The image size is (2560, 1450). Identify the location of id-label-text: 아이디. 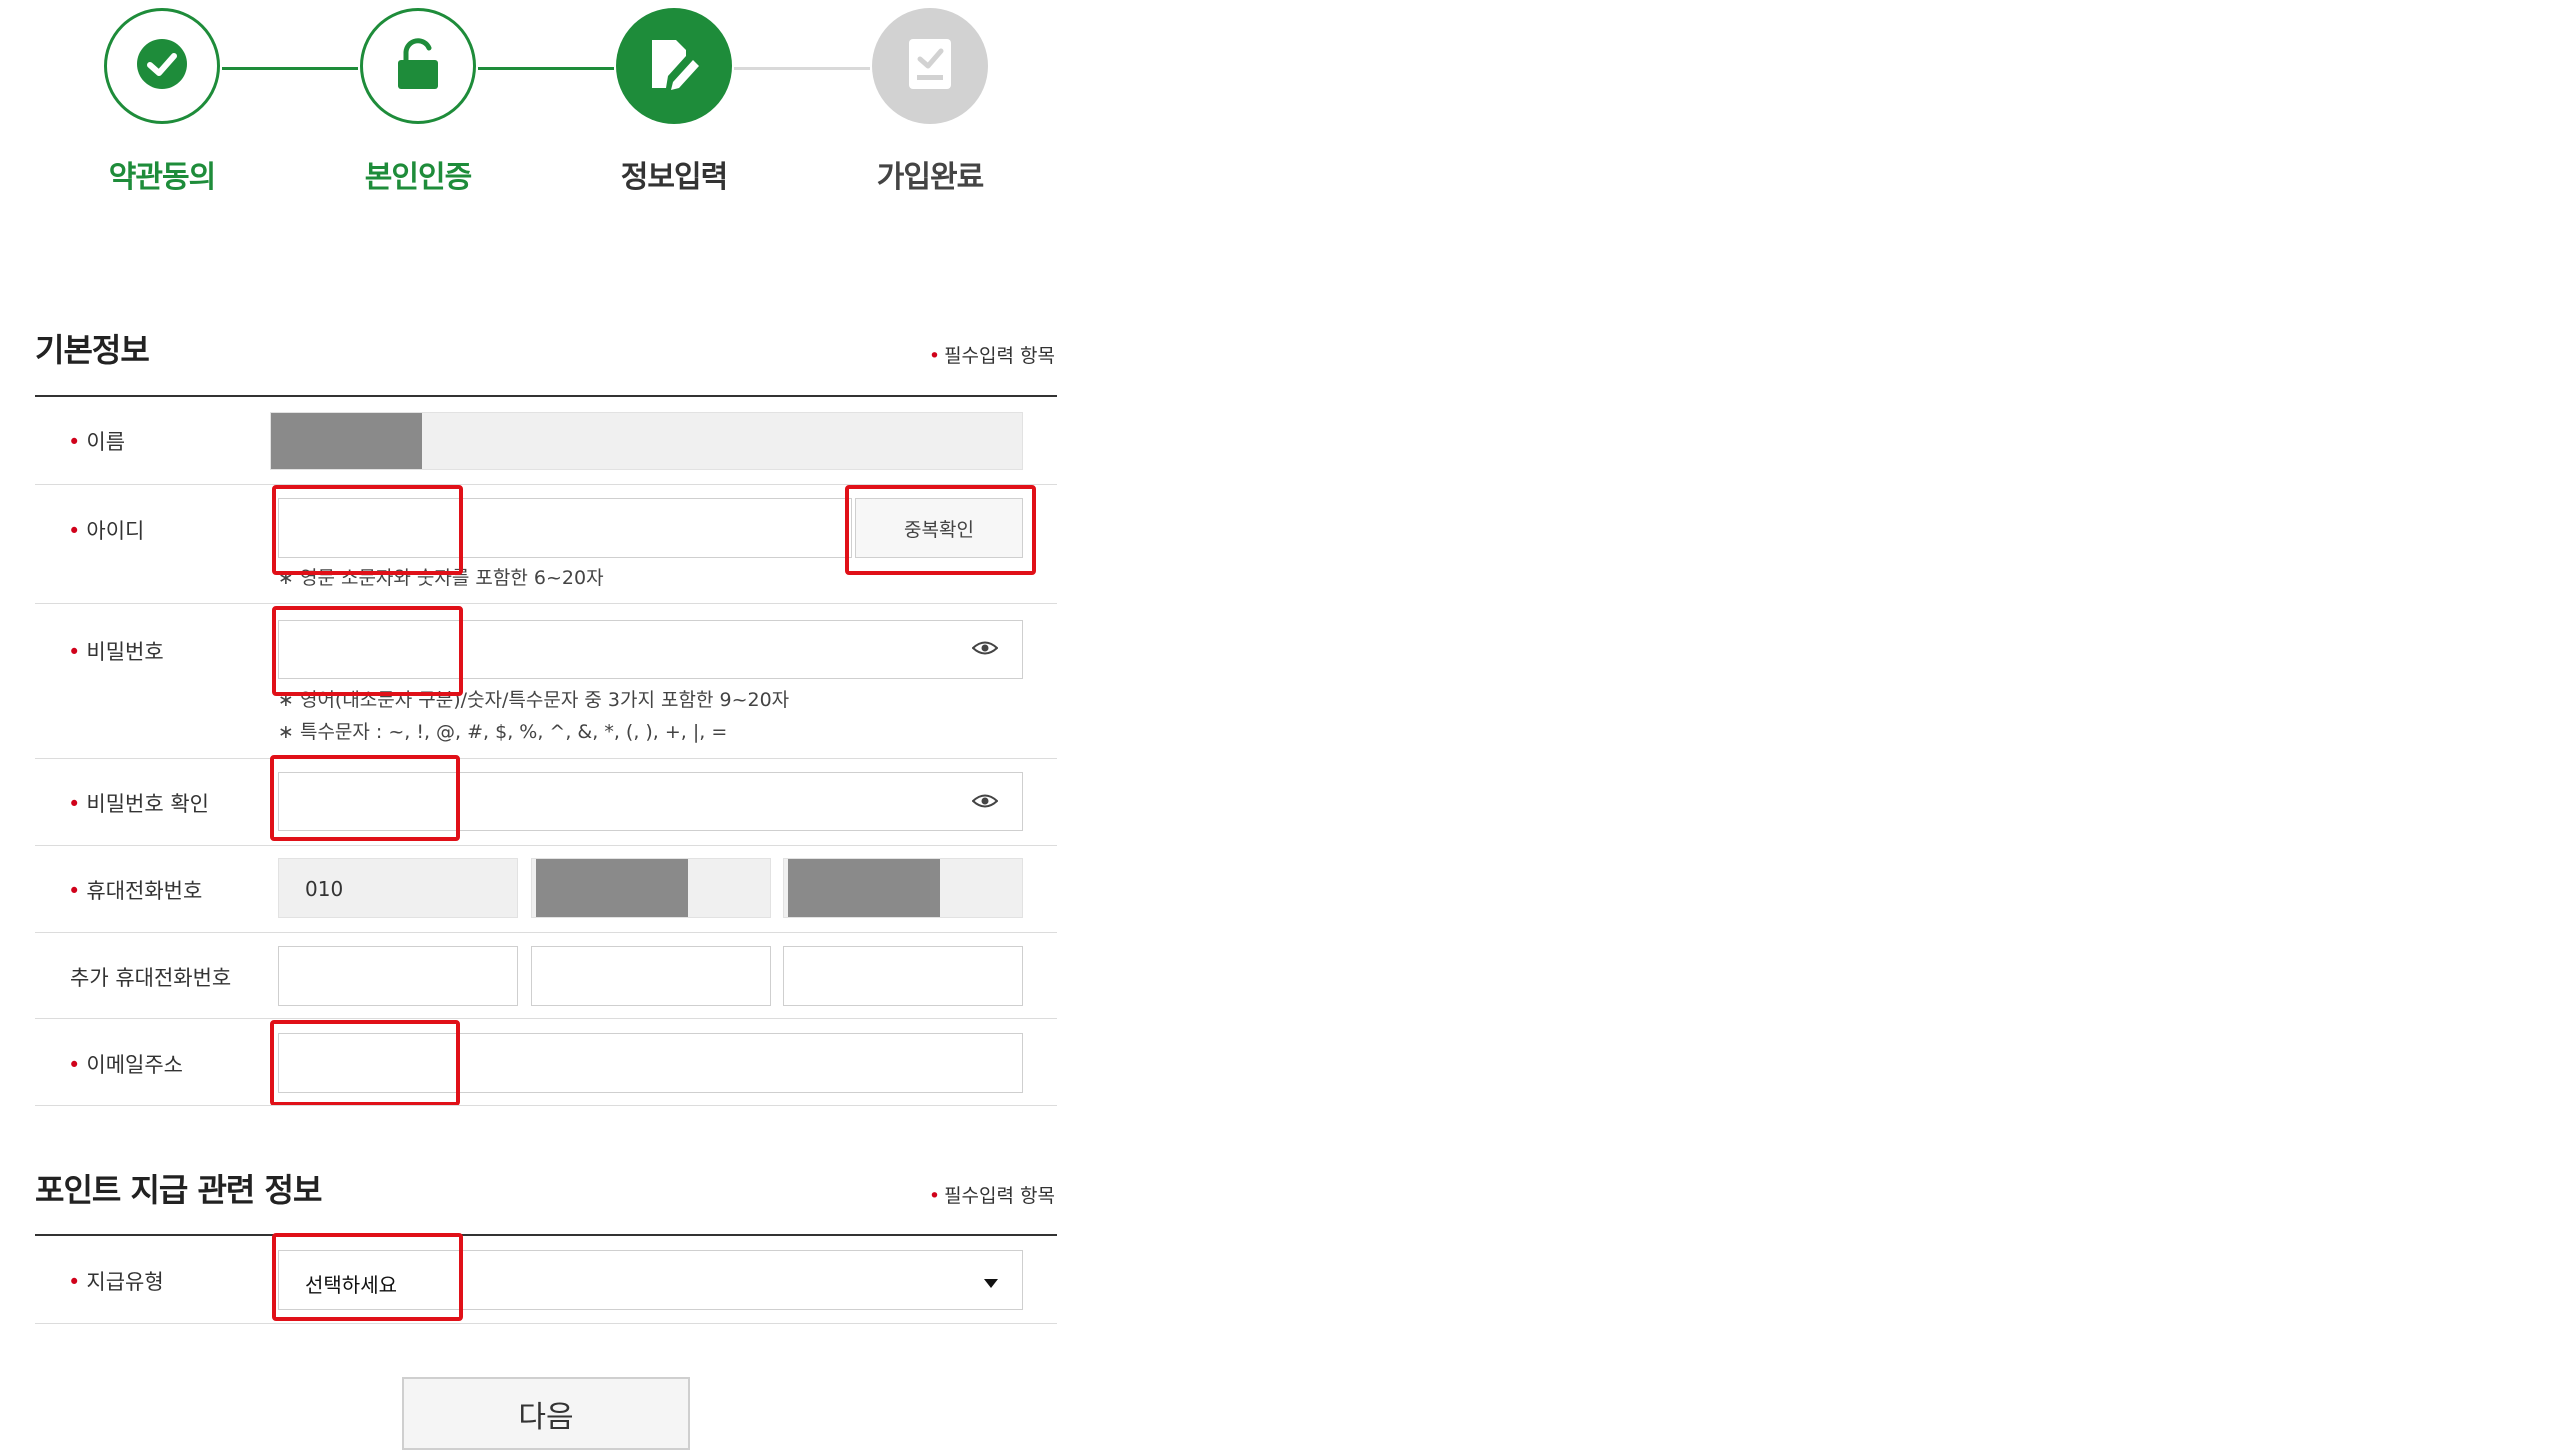
(115, 531).